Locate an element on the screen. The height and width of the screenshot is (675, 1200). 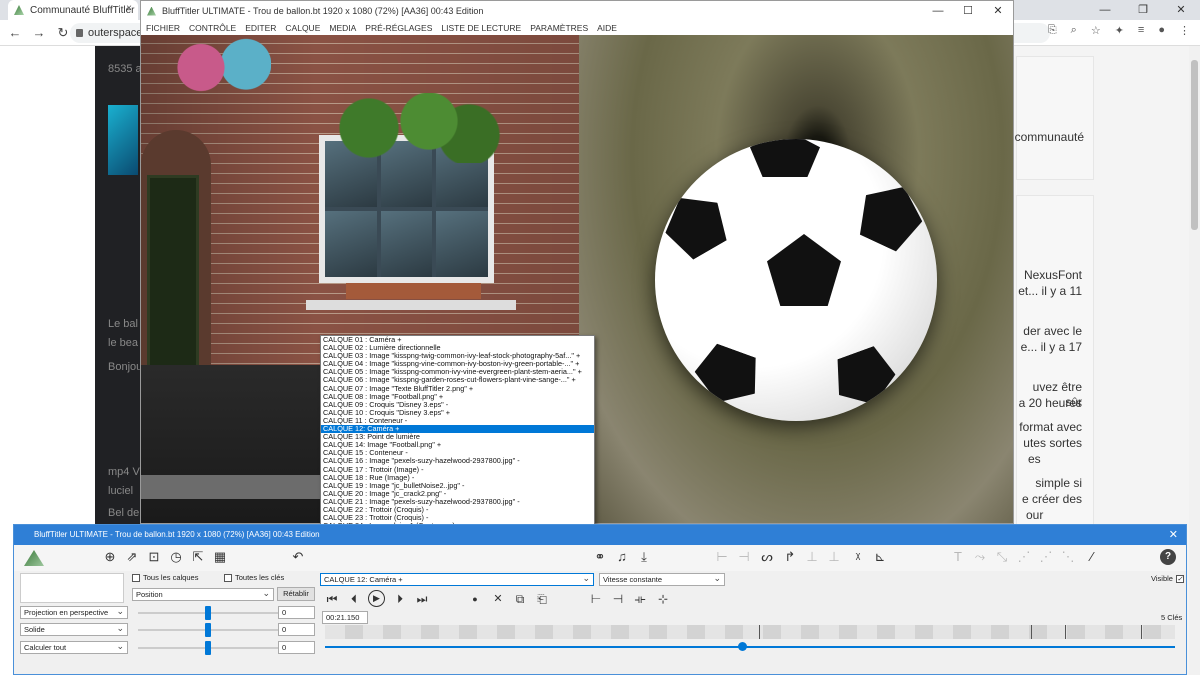
text-tool-icon: T is located at coordinates (958, 557).